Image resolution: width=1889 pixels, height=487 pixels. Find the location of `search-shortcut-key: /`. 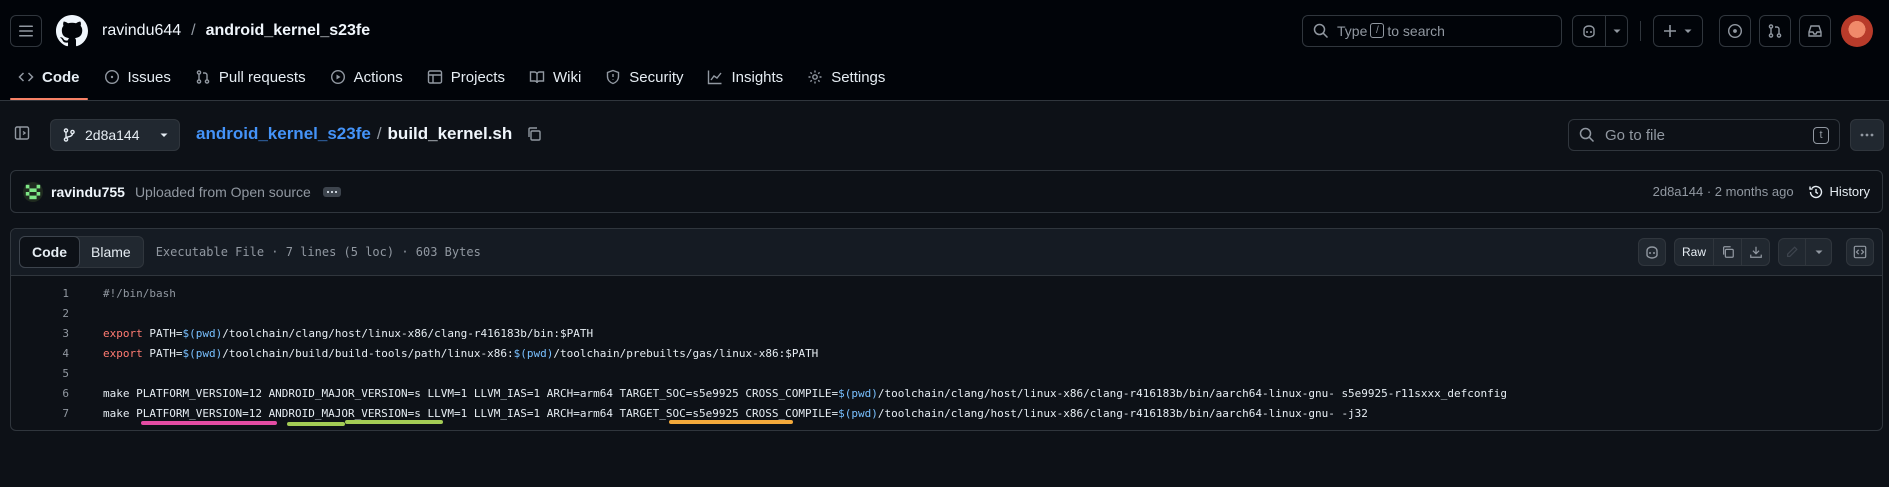

search-shortcut-key: / is located at coordinates (1377, 30).